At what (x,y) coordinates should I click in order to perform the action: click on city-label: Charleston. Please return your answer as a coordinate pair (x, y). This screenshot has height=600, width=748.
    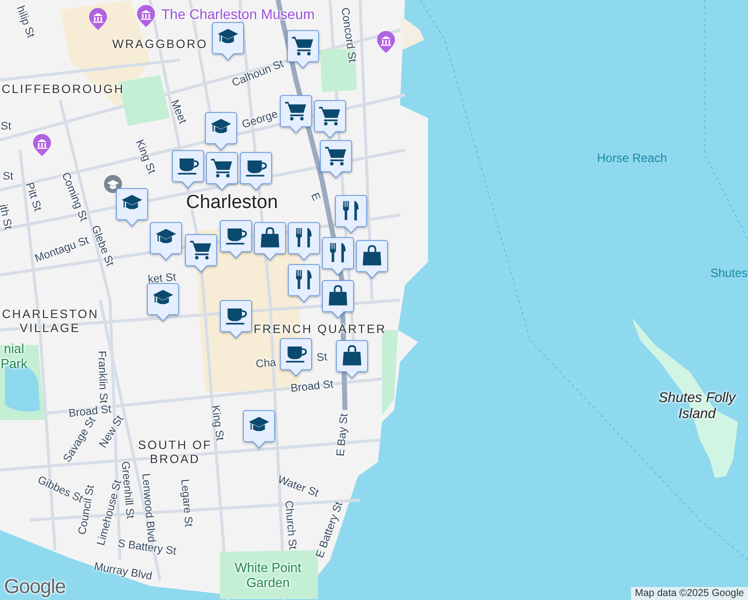
    Looking at the image, I should click on (232, 203).